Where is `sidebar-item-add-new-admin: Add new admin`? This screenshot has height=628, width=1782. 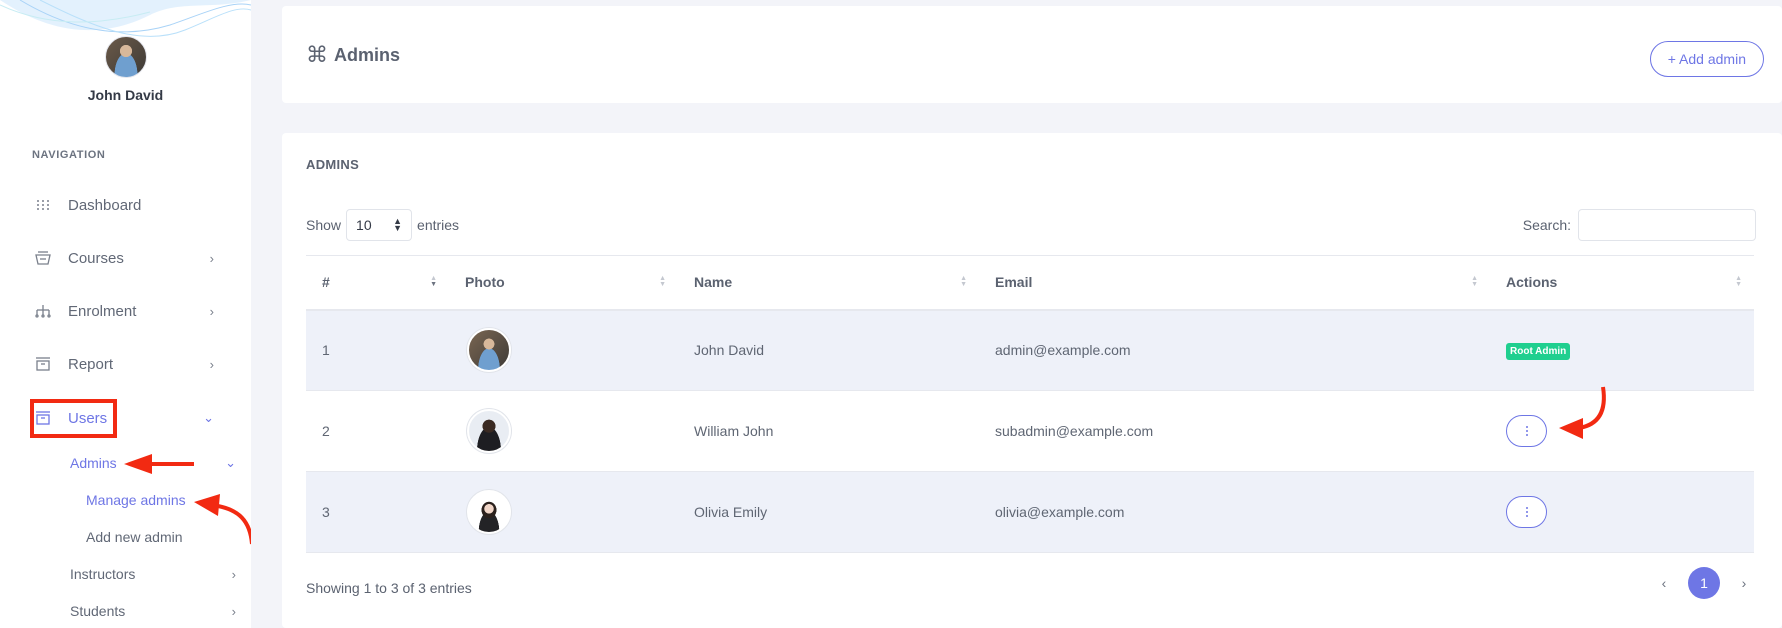
sidebar-item-add-new-admin: Add new admin is located at coordinates (168, 537).